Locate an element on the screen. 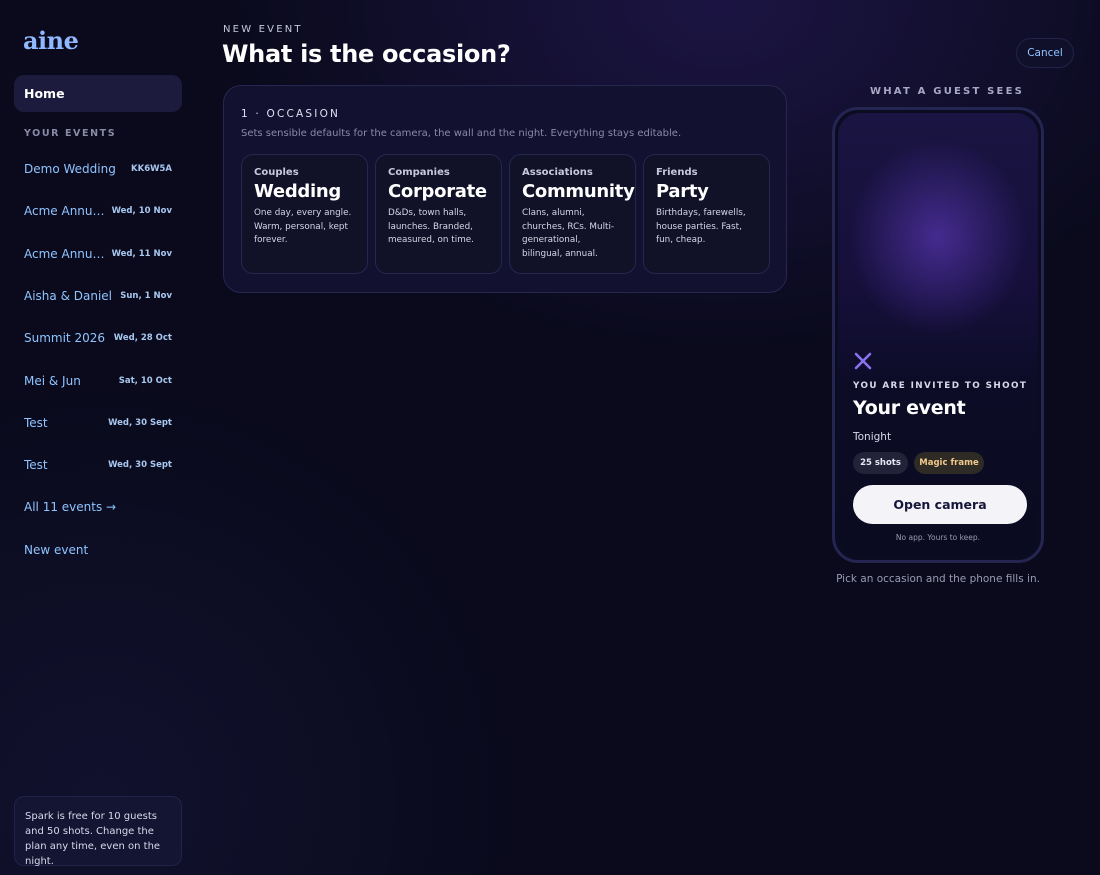 This screenshot has width=1100, height=875. sidebar-event-item: Acme Annual … Wed, 11 Nov is located at coordinates (99, 254).